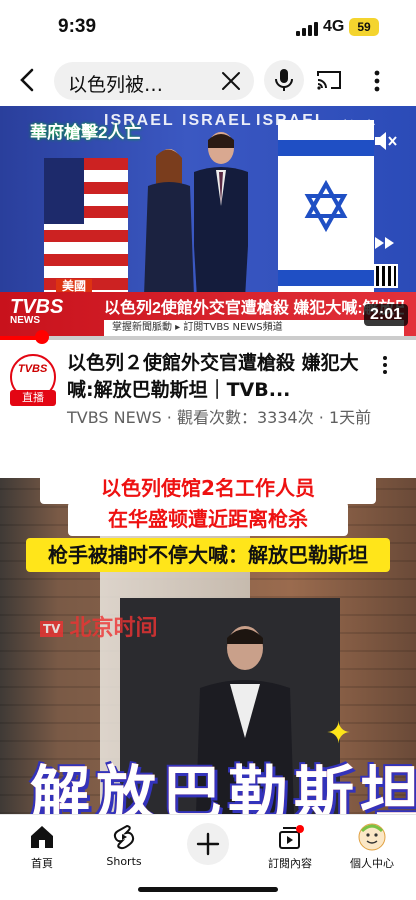 The image size is (416, 900). Describe the element at coordinates (386, 276) in the screenshot. I see `qr-code-image` at that location.